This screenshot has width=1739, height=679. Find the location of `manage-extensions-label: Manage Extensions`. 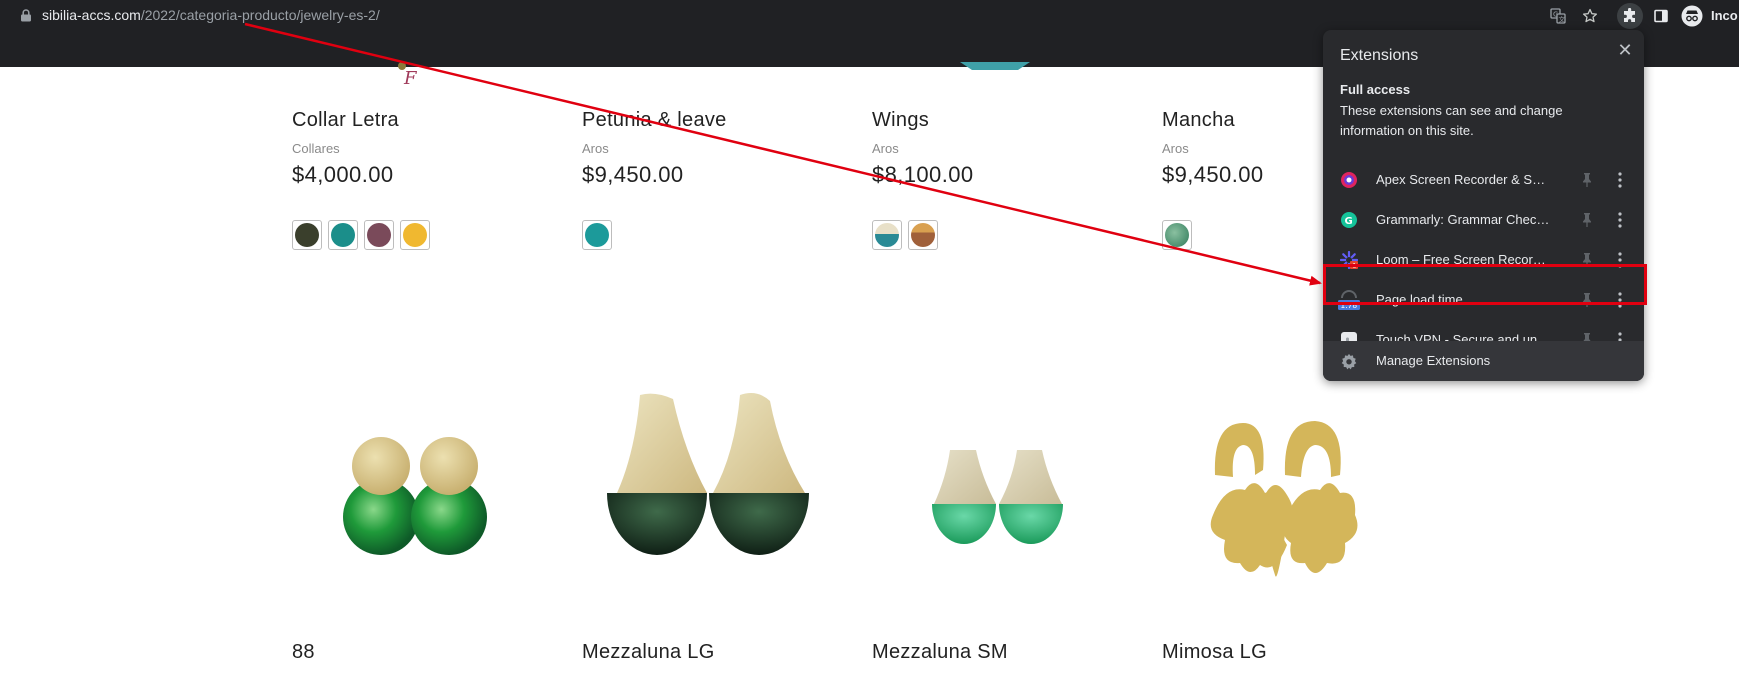

manage-extensions-label: Manage Extensions is located at coordinates (1433, 360).